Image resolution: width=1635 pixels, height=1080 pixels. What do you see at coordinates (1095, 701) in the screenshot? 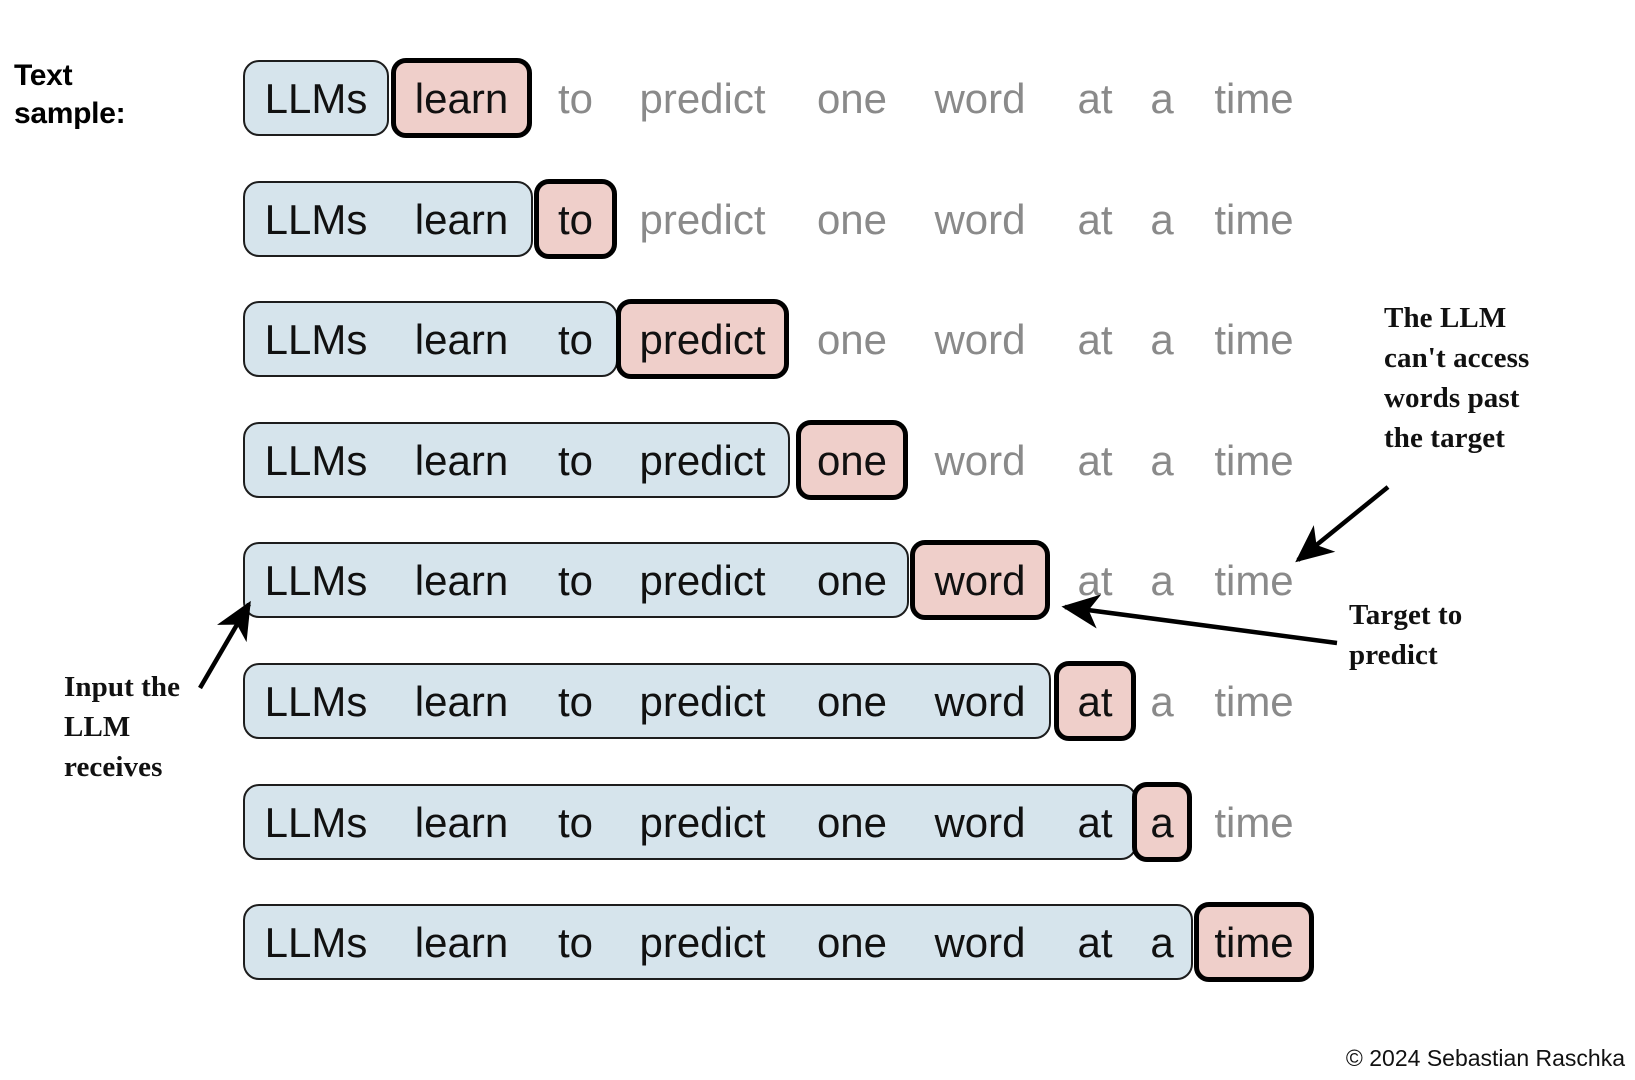
I see `target-word: at` at bounding box center [1095, 701].